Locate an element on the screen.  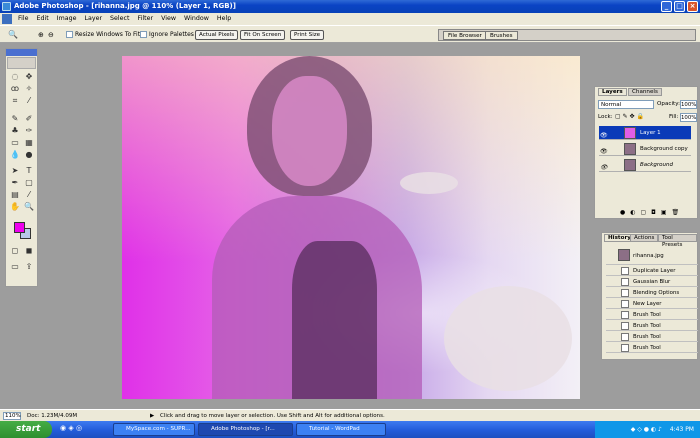
menu-file: File is located at coordinates (23, 19).